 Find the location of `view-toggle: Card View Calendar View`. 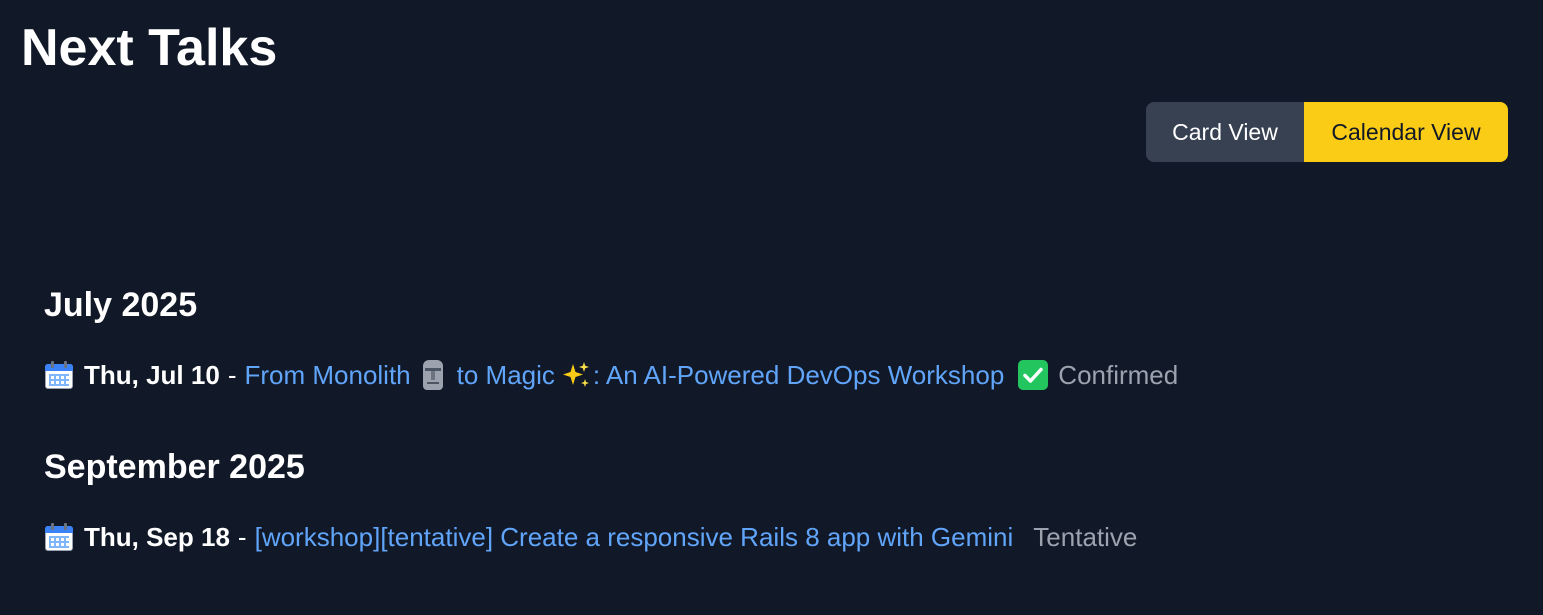

view-toggle: Card View Calendar View is located at coordinates (1327, 132).